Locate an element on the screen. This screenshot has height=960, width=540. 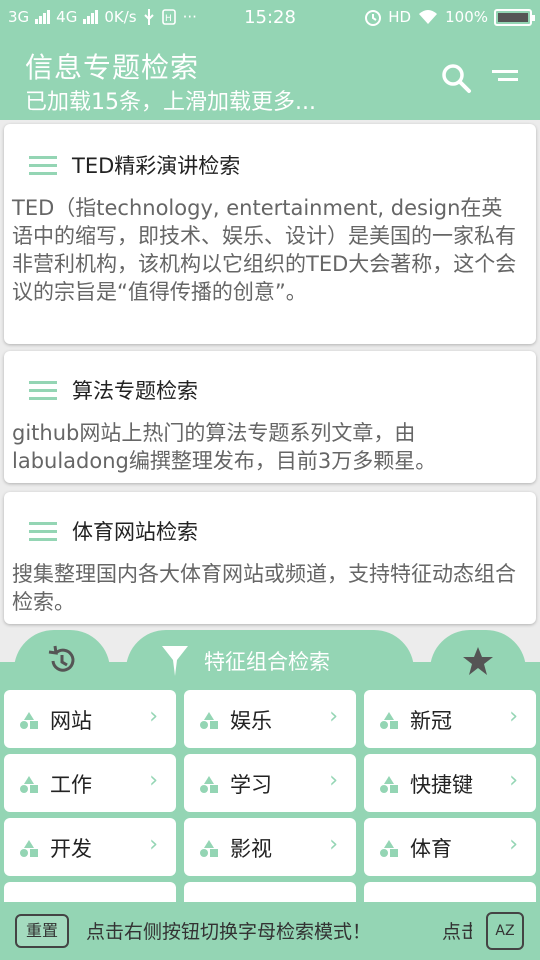
category-item: 新冠 › is located at coordinates (450, 719).